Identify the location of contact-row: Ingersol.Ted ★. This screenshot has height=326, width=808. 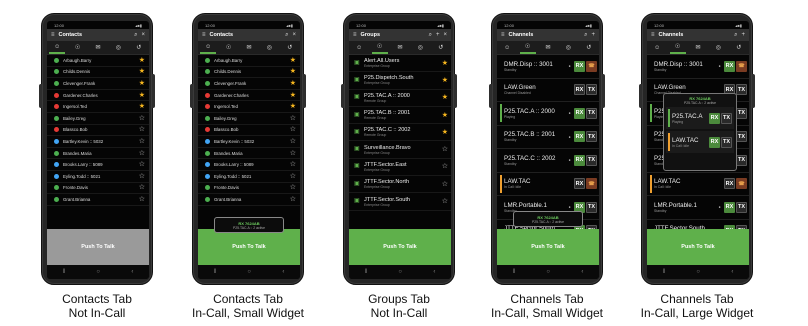
(249, 107).